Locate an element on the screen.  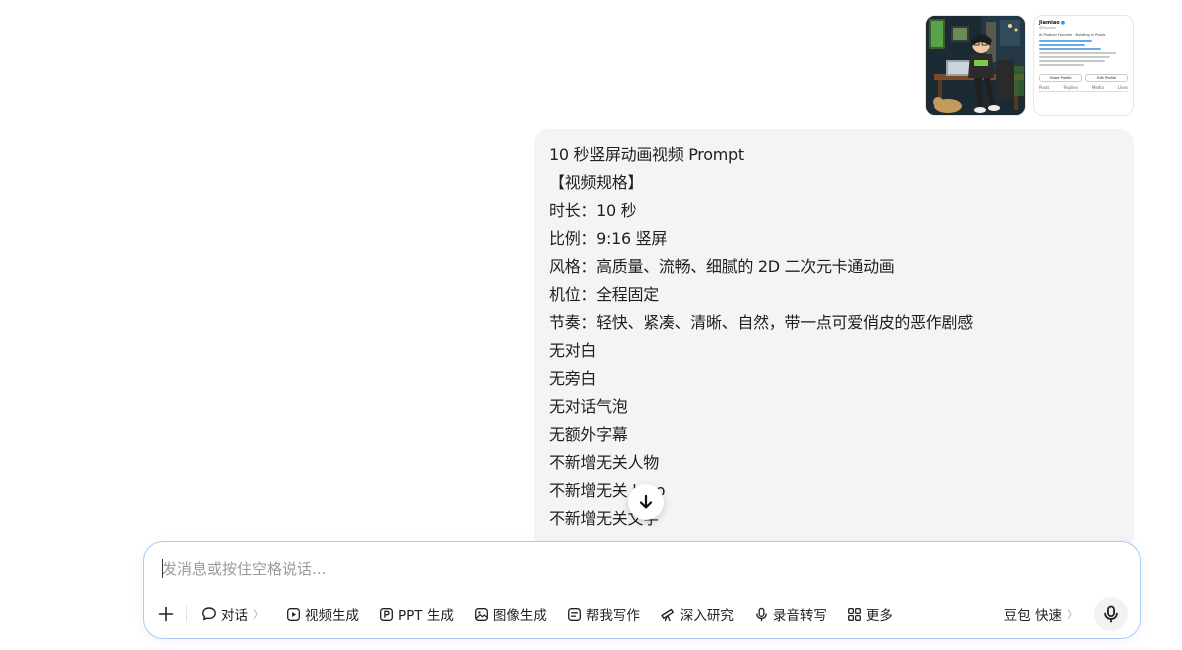
more-tools-button: 更多 is located at coordinates (870, 614).